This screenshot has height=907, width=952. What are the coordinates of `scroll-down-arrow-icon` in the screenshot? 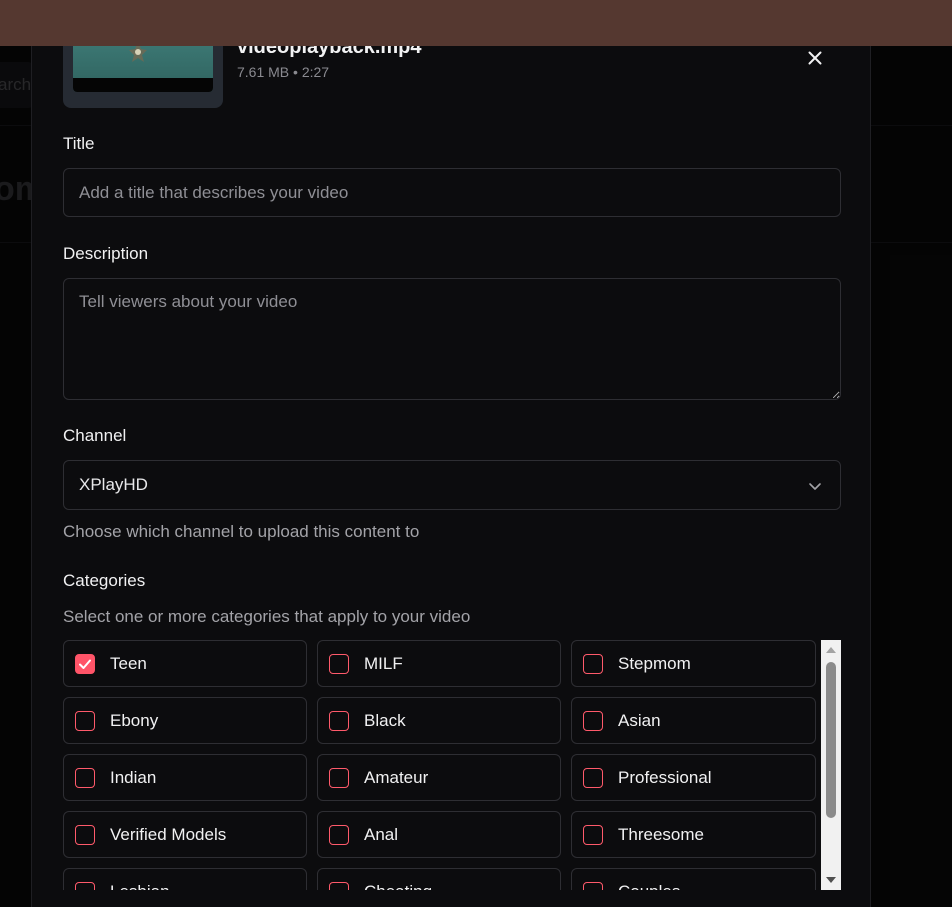 It's located at (831, 880).